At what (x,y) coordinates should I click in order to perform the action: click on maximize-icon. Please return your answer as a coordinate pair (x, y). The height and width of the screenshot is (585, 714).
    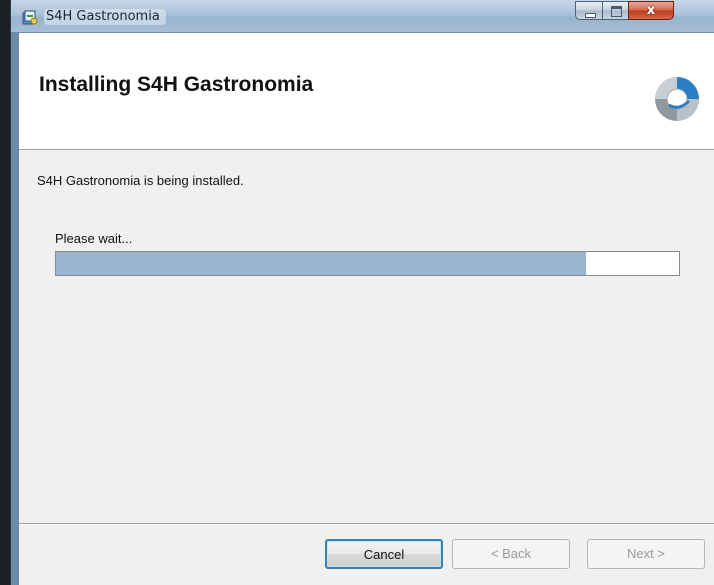
    Looking at the image, I should click on (616, 11).